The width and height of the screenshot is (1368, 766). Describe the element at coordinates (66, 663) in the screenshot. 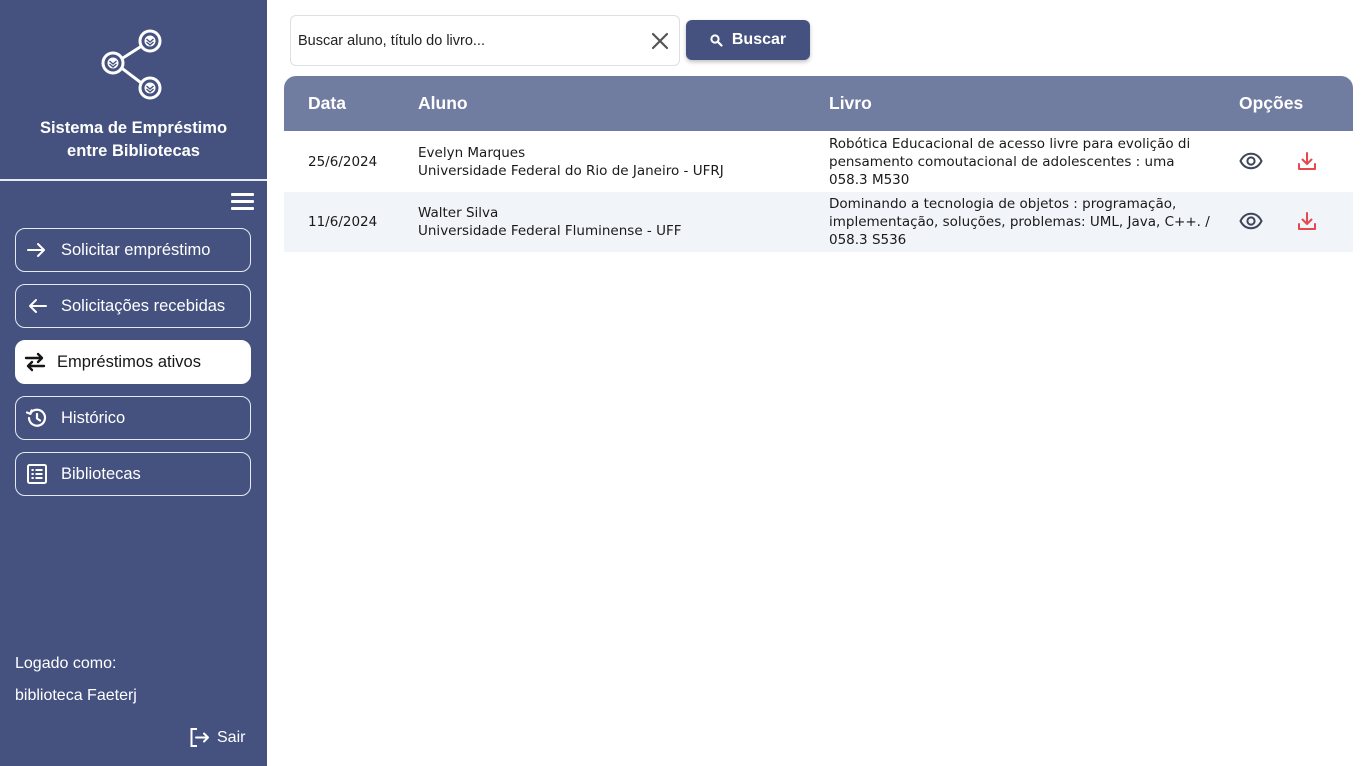

I see `logged-as-label: Logado como:` at that location.